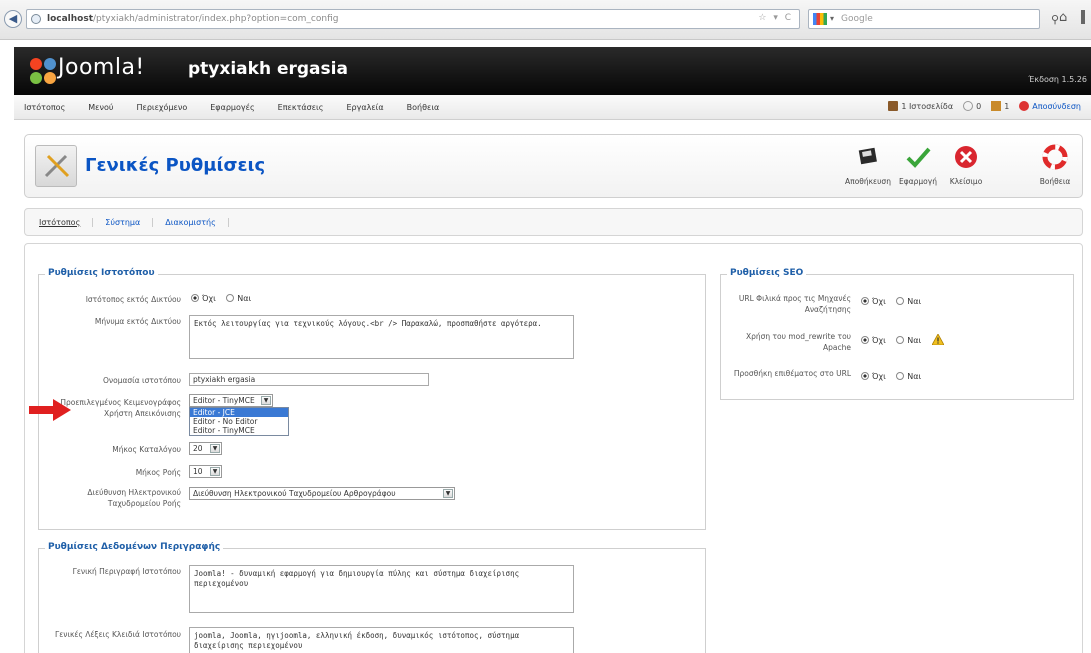  Describe the element at coordinates (832, 18) in the screenshot. I see `search-dropdown-icon: ▾` at that location.